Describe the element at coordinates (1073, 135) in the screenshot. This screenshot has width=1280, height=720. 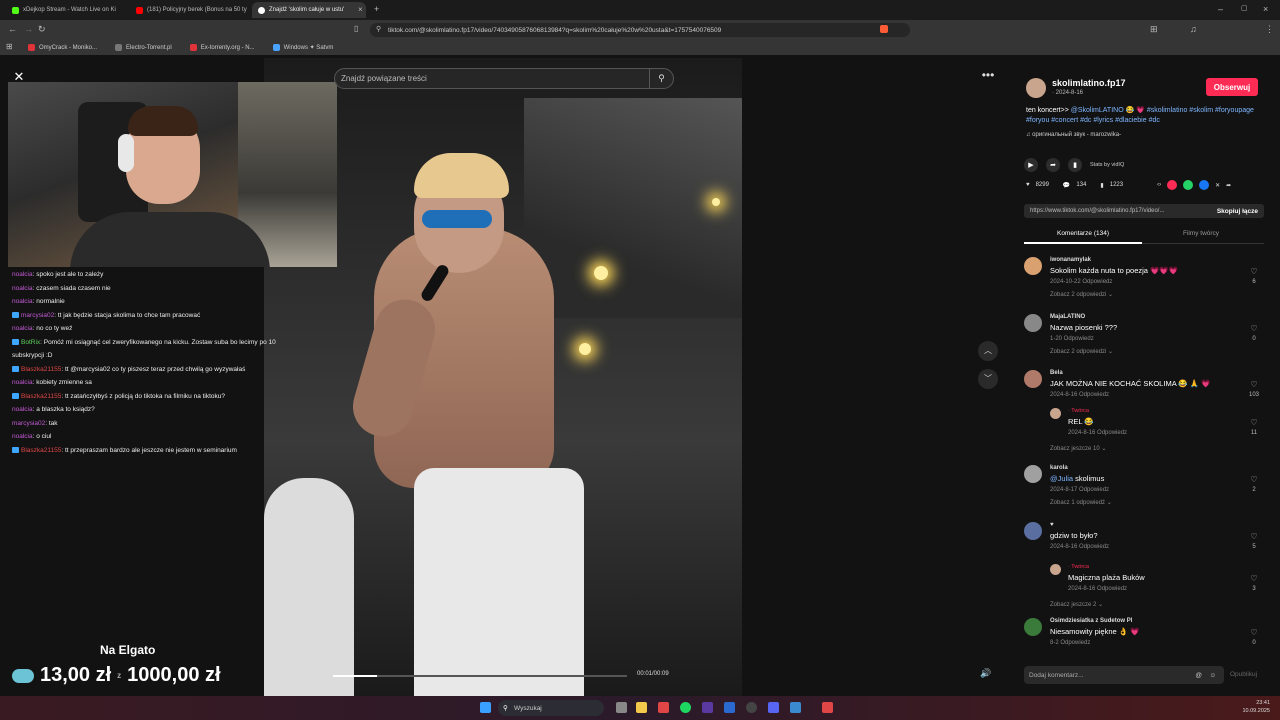
I see `sound-link: ♫ оригинальный звук - marozwika-` at that location.